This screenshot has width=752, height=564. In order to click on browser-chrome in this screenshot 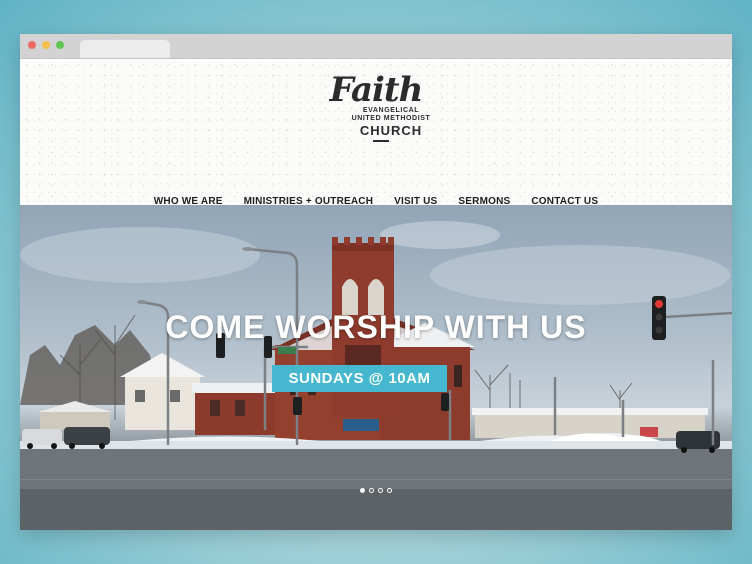, I will do `click(376, 46)`.